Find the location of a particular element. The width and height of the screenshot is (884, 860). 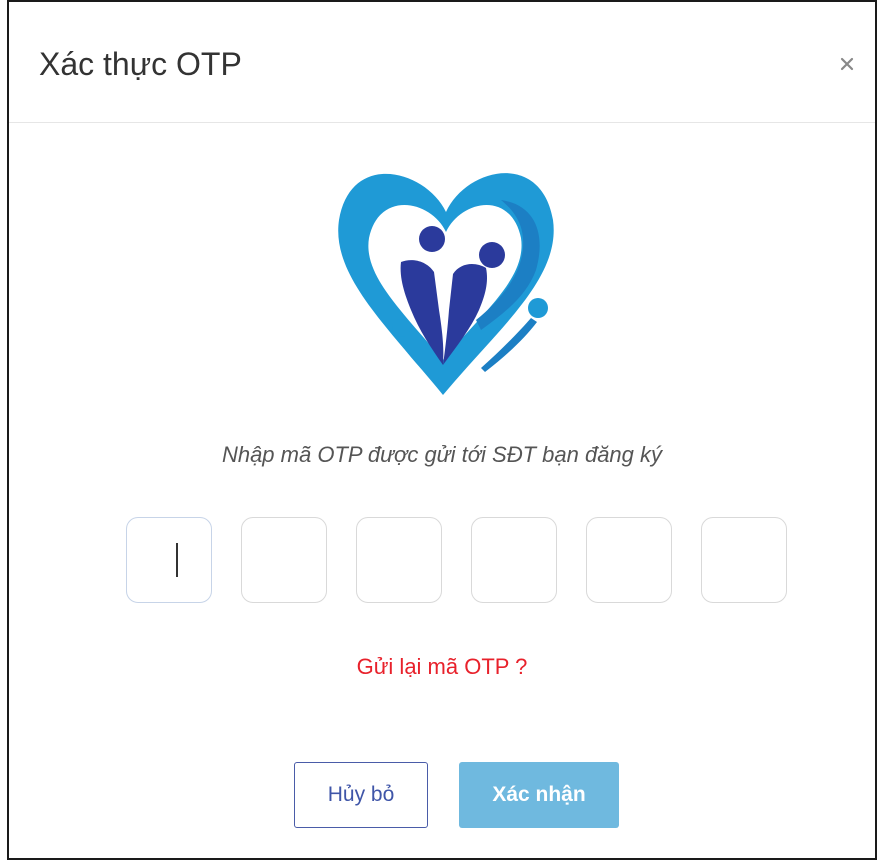

otp-digit-1-wrapper is located at coordinates (169, 560).